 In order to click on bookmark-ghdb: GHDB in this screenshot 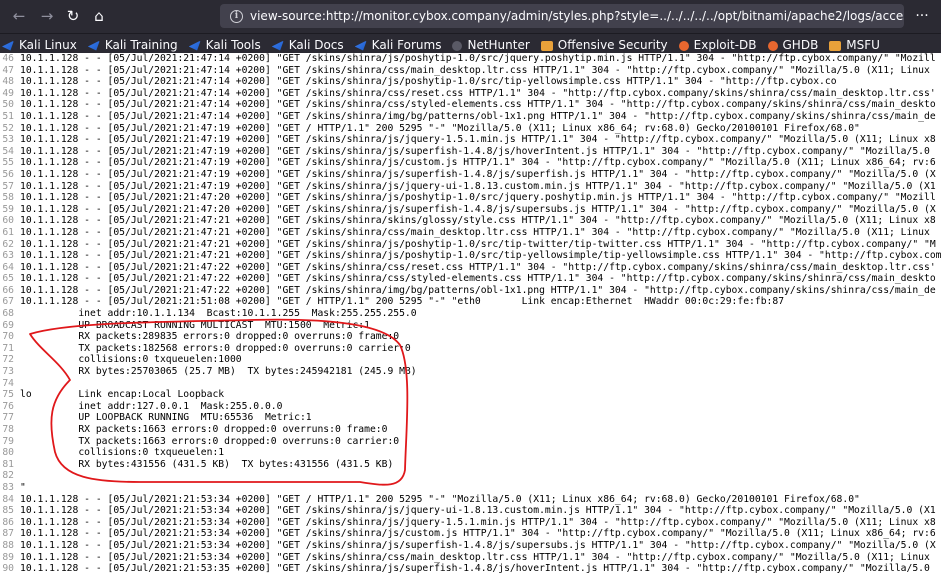, I will do `click(793, 44)`.